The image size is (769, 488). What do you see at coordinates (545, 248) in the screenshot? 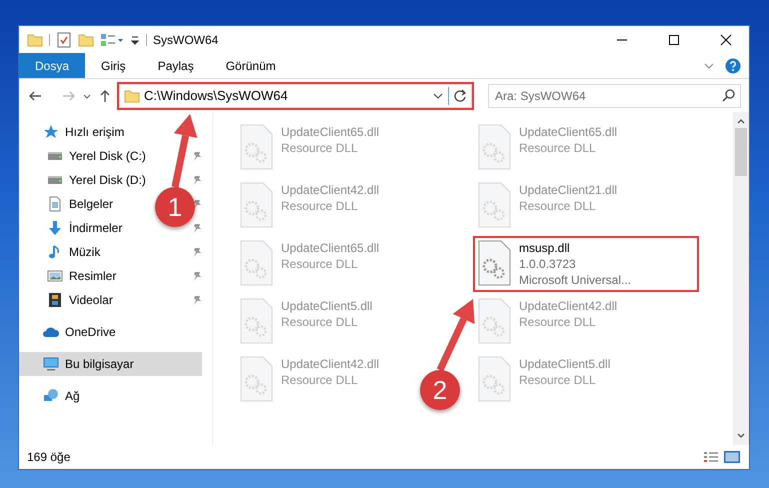
I see `file-name: msusp.dll` at bounding box center [545, 248].